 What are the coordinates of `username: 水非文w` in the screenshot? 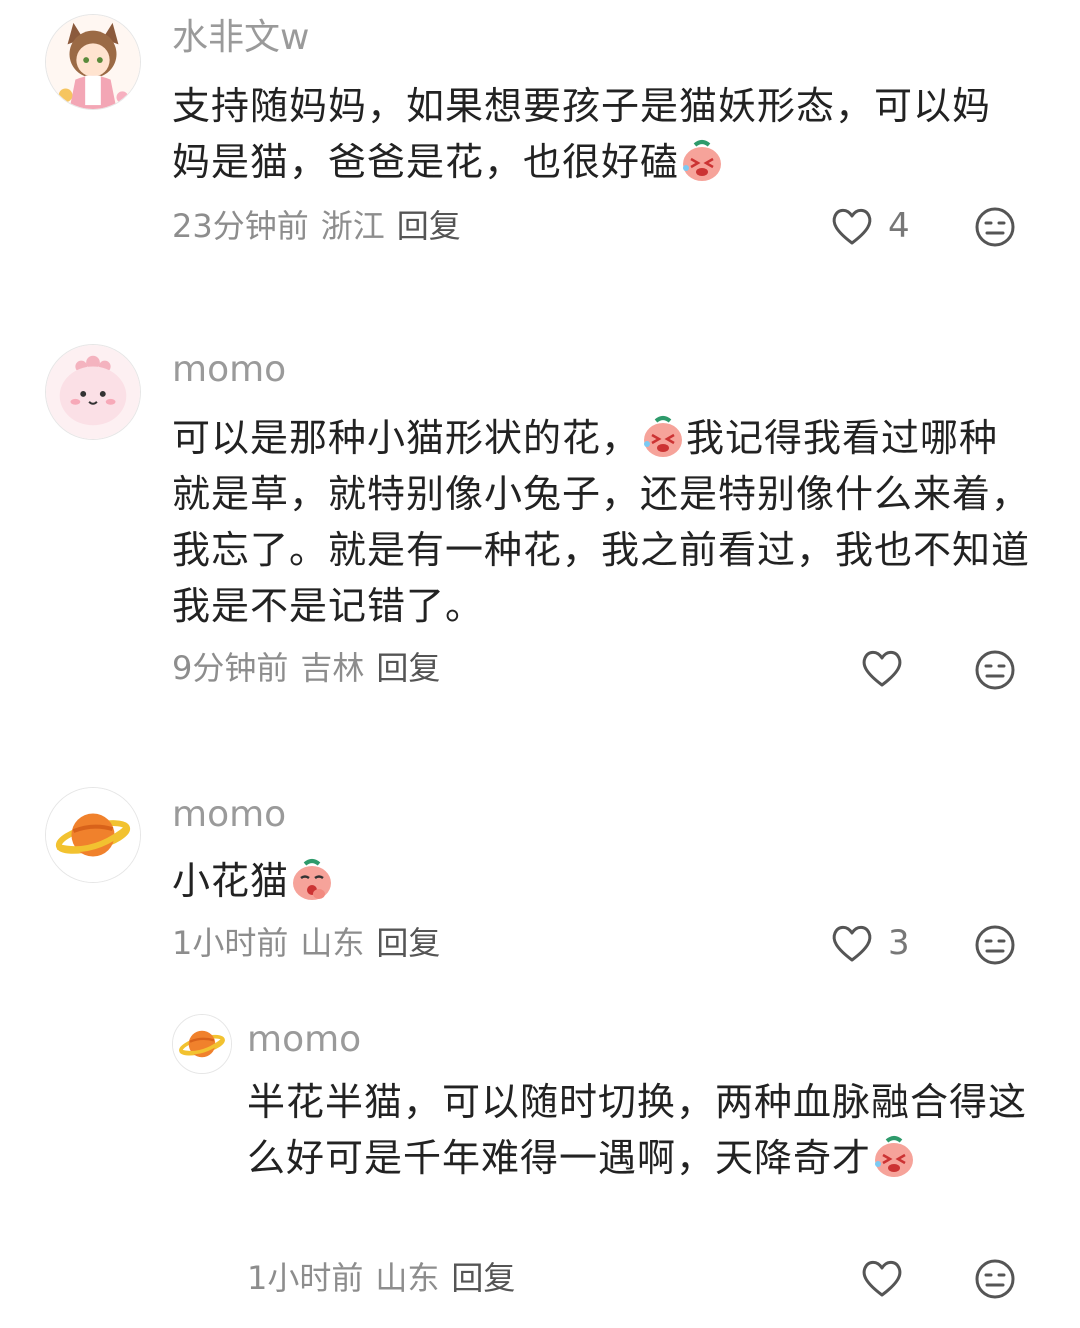 It's located at (240, 38).